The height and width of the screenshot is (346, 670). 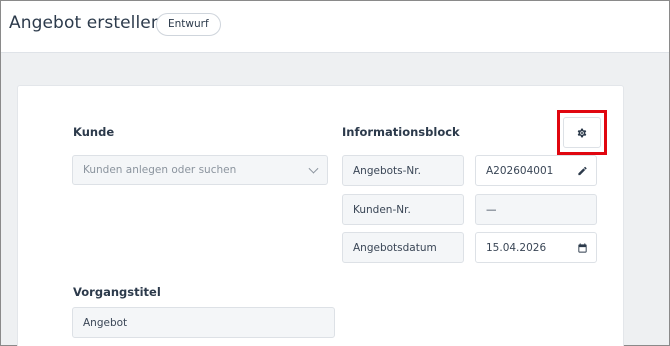 I want to click on customer-section-label: Kunde, so click(x=94, y=132).